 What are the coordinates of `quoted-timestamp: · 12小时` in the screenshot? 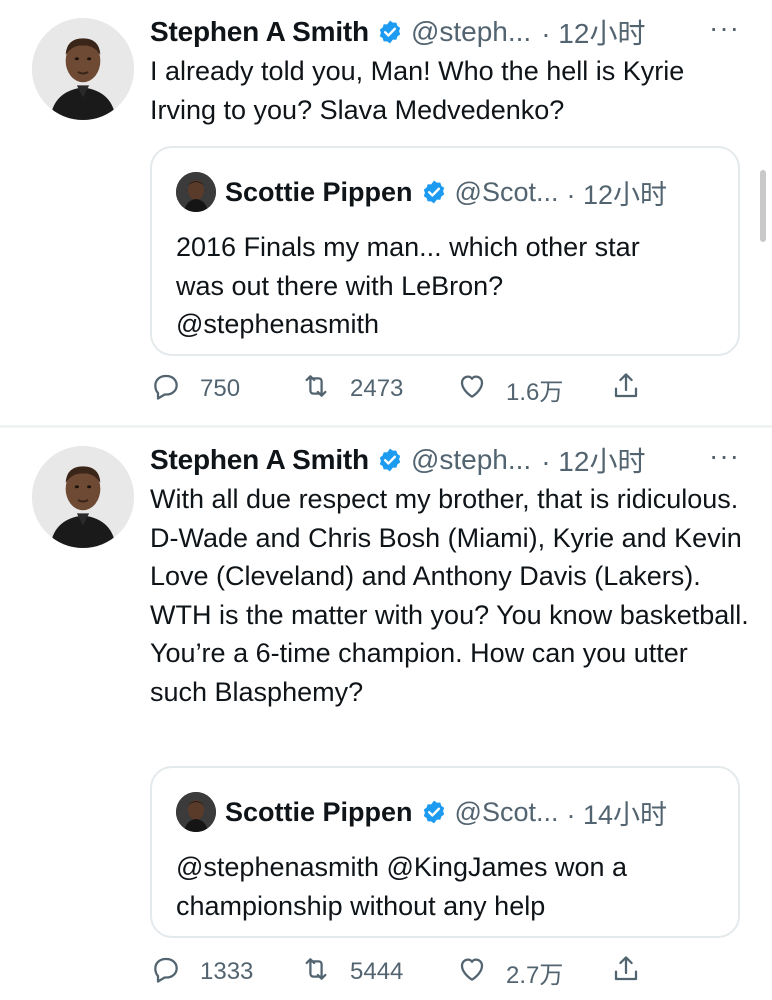 It's located at (617, 194).